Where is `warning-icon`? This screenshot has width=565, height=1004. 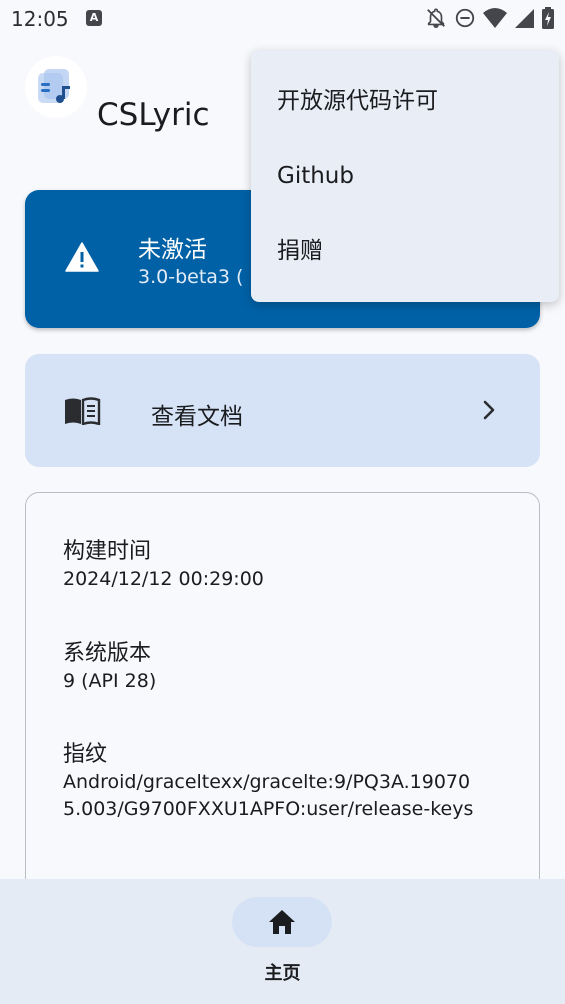
warning-icon is located at coordinates (82, 257).